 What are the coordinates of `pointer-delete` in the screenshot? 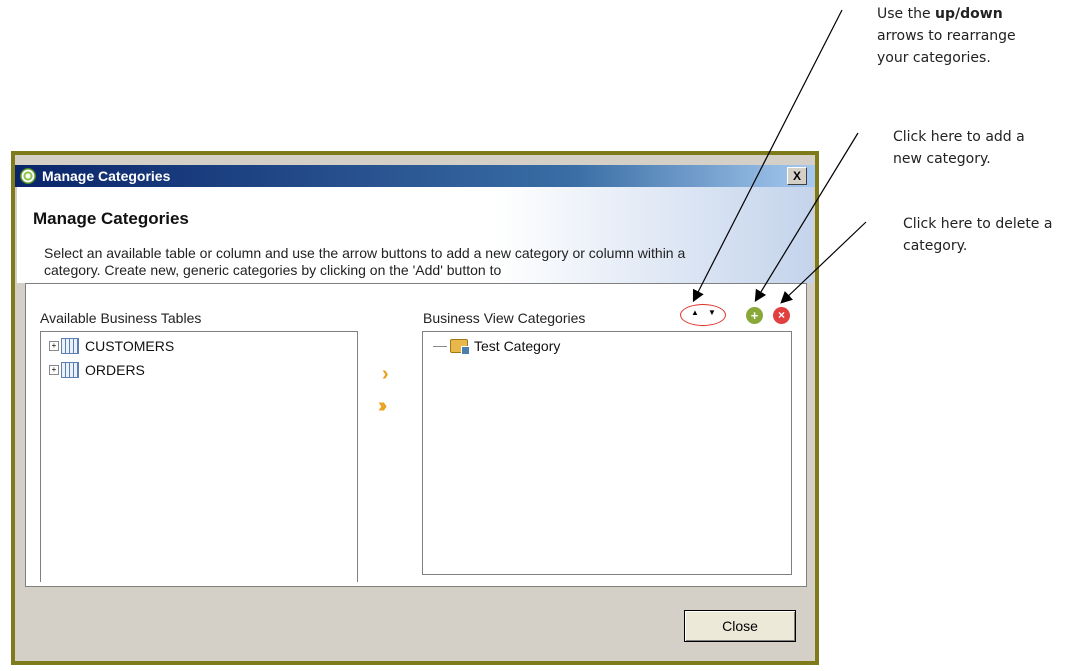 It's located at (823, 262).